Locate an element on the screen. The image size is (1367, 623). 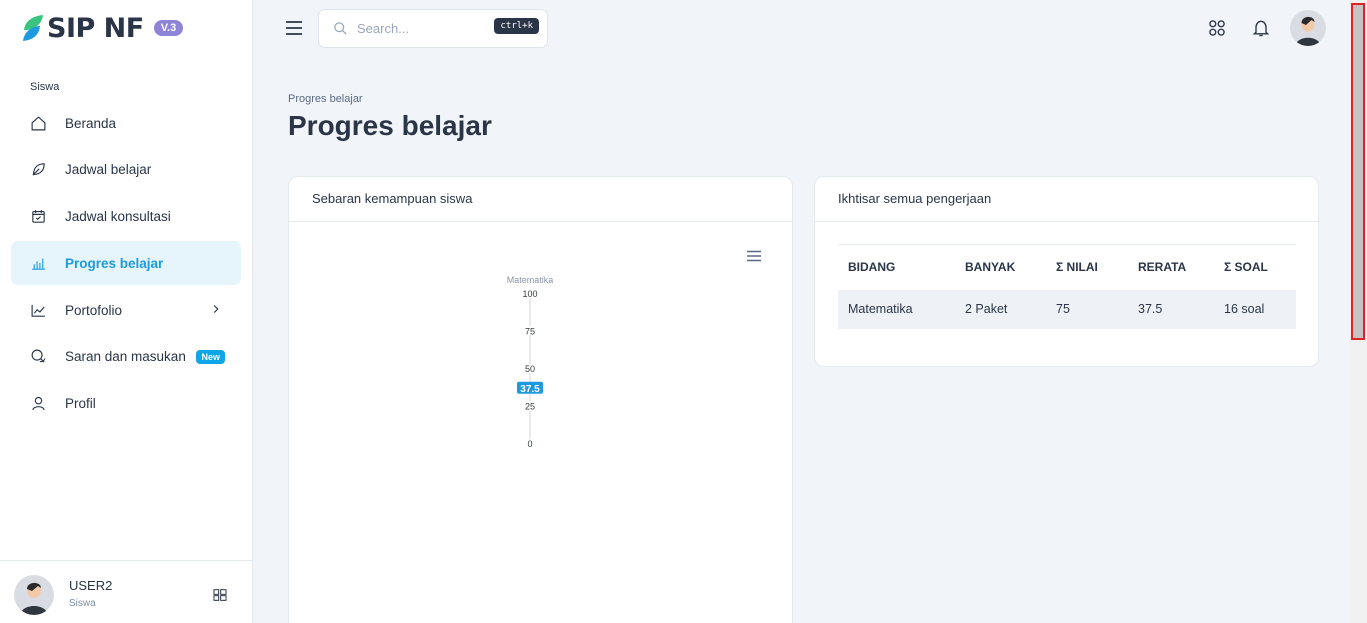
sidebar-item-jadwal-belajar: Jadwal belajar is located at coordinates (126, 170).